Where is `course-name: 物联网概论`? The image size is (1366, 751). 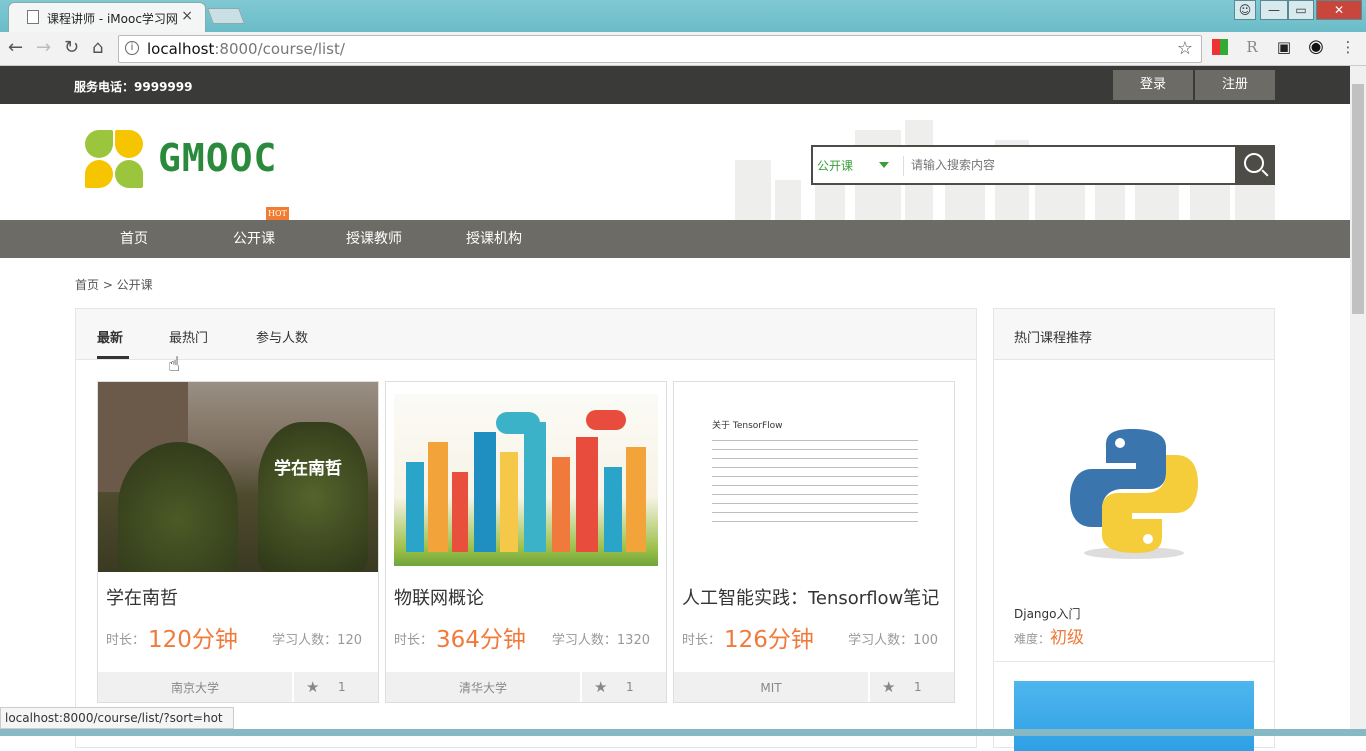 course-name: 物联网概论 is located at coordinates (439, 597).